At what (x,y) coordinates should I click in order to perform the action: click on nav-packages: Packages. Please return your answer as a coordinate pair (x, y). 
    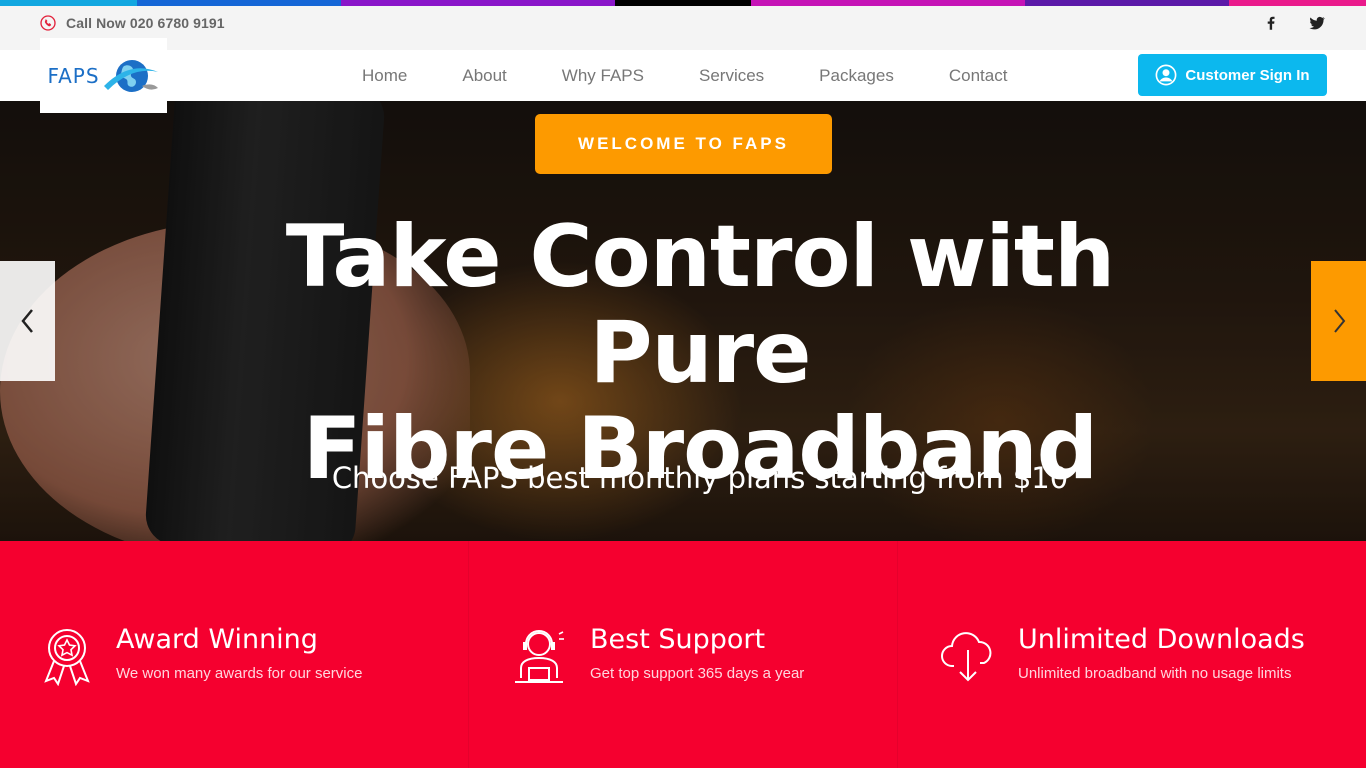
    Looking at the image, I should click on (856, 76).